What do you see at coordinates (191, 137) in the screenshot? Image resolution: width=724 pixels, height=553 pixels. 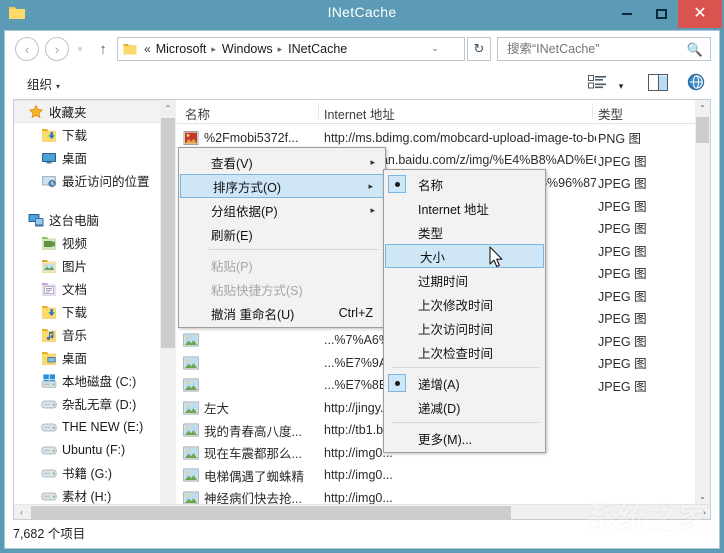 I see `png-image-icon` at bounding box center [191, 137].